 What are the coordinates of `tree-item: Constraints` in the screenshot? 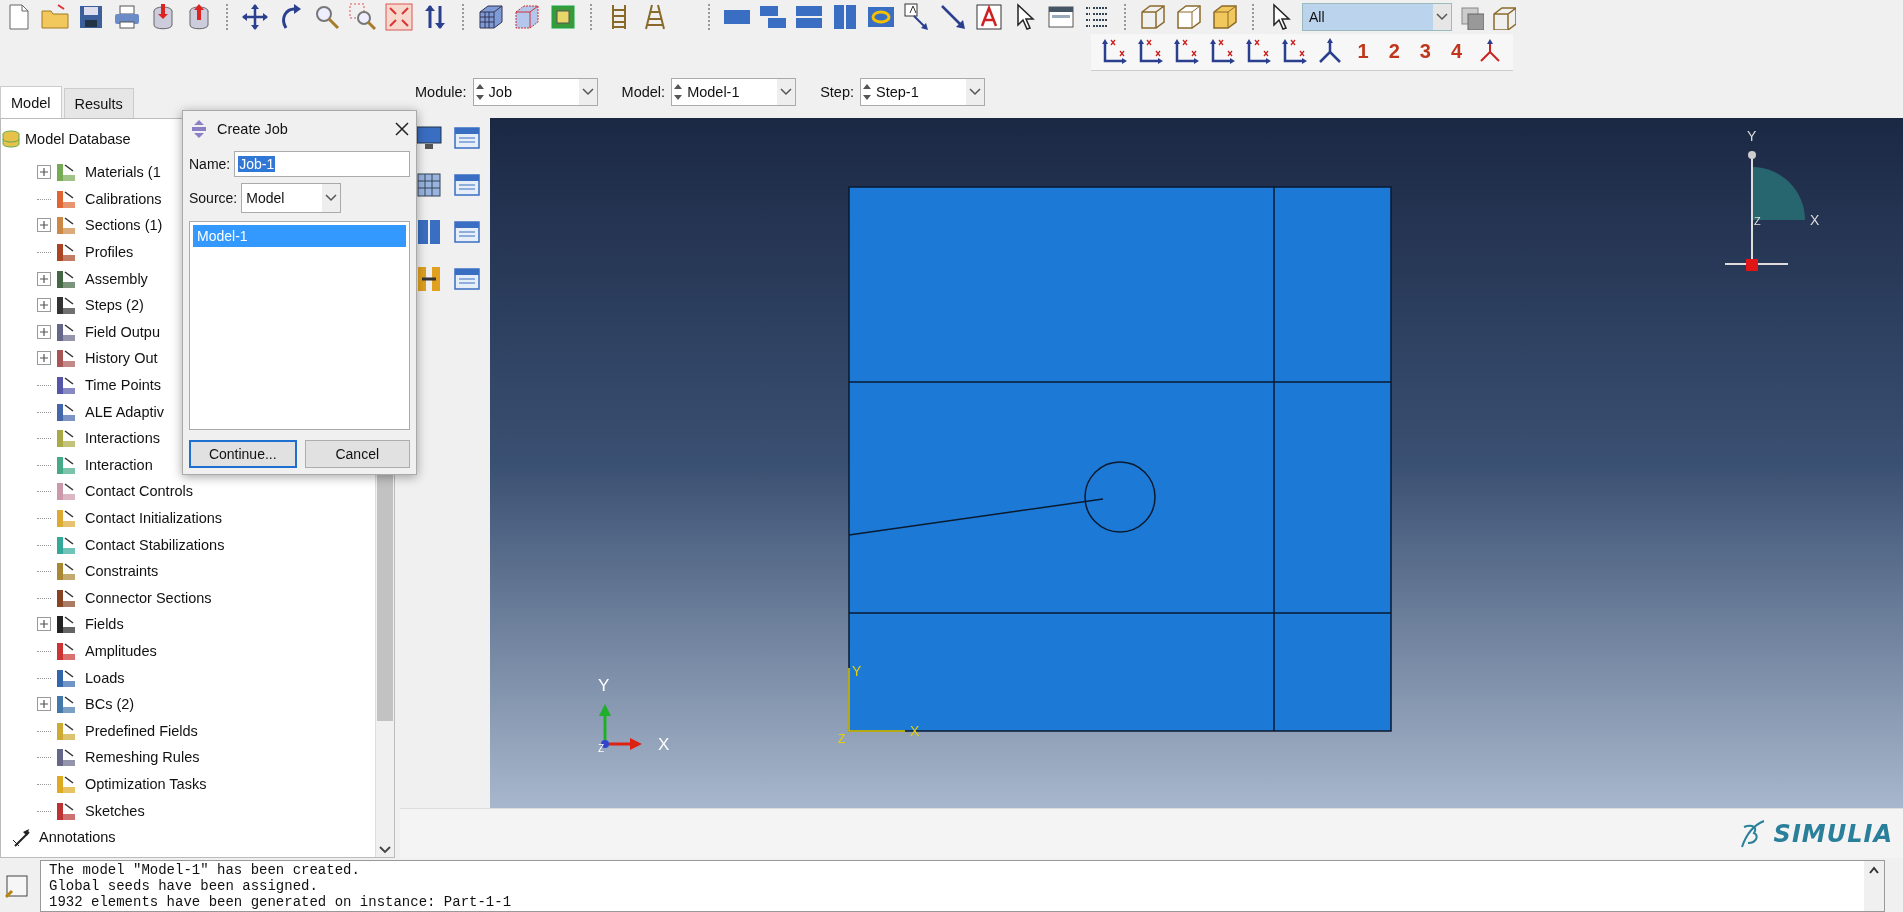 It's located at (122, 571).